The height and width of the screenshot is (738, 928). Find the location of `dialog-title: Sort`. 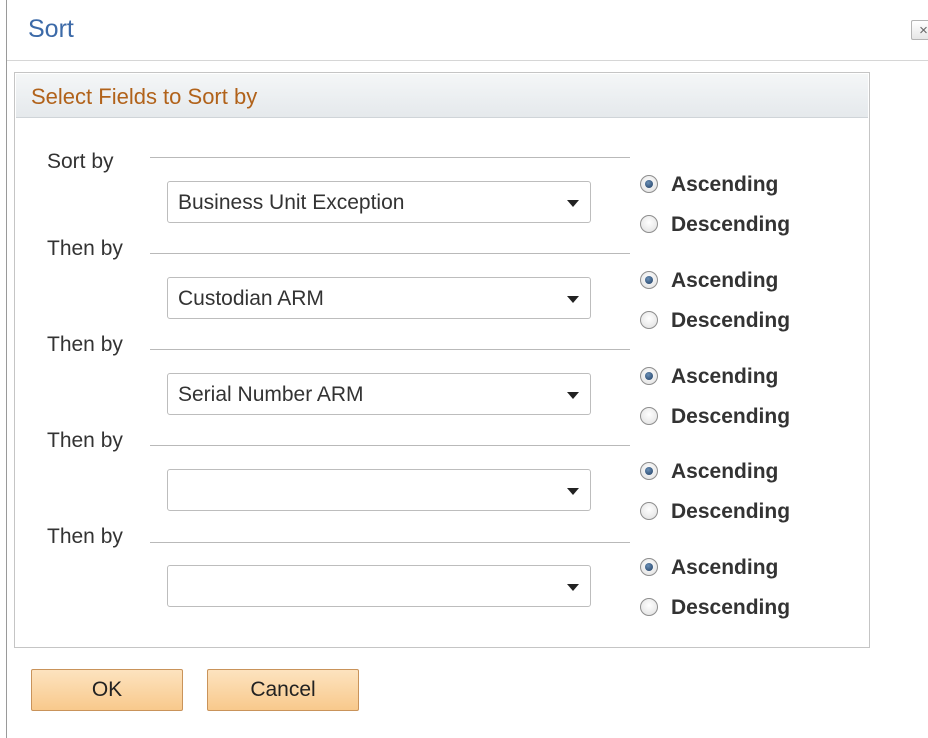

dialog-title: Sort is located at coordinates (51, 29).